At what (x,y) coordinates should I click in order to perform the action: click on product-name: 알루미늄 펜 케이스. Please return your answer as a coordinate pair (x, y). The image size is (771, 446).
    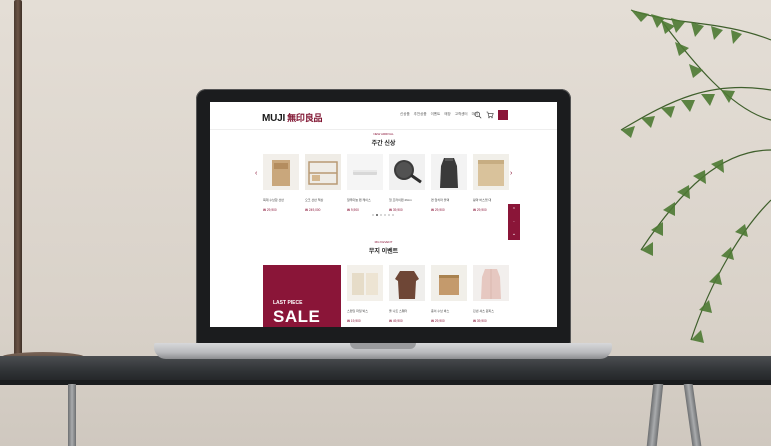
    Looking at the image, I should click on (359, 200).